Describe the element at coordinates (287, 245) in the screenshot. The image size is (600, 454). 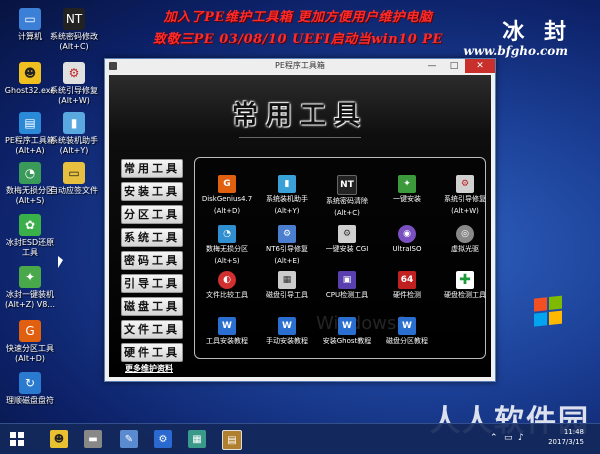
I see `tool-nt6-boot-repair: ⚙ NT6引导修复 (Alt+E)` at that location.